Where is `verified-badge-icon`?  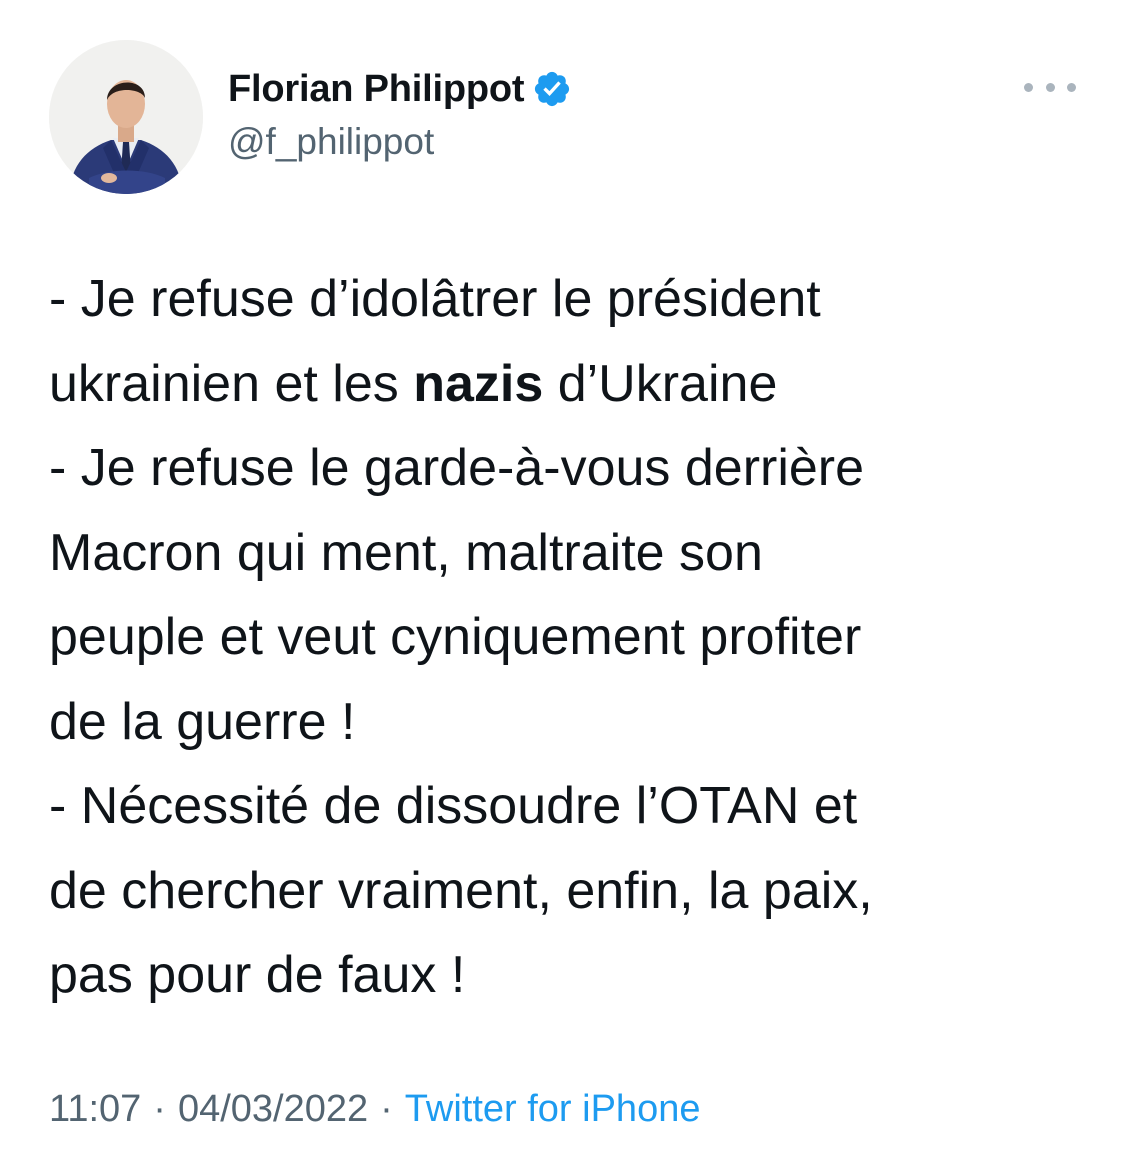 verified-badge-icon is located at coordinates (552, 89).